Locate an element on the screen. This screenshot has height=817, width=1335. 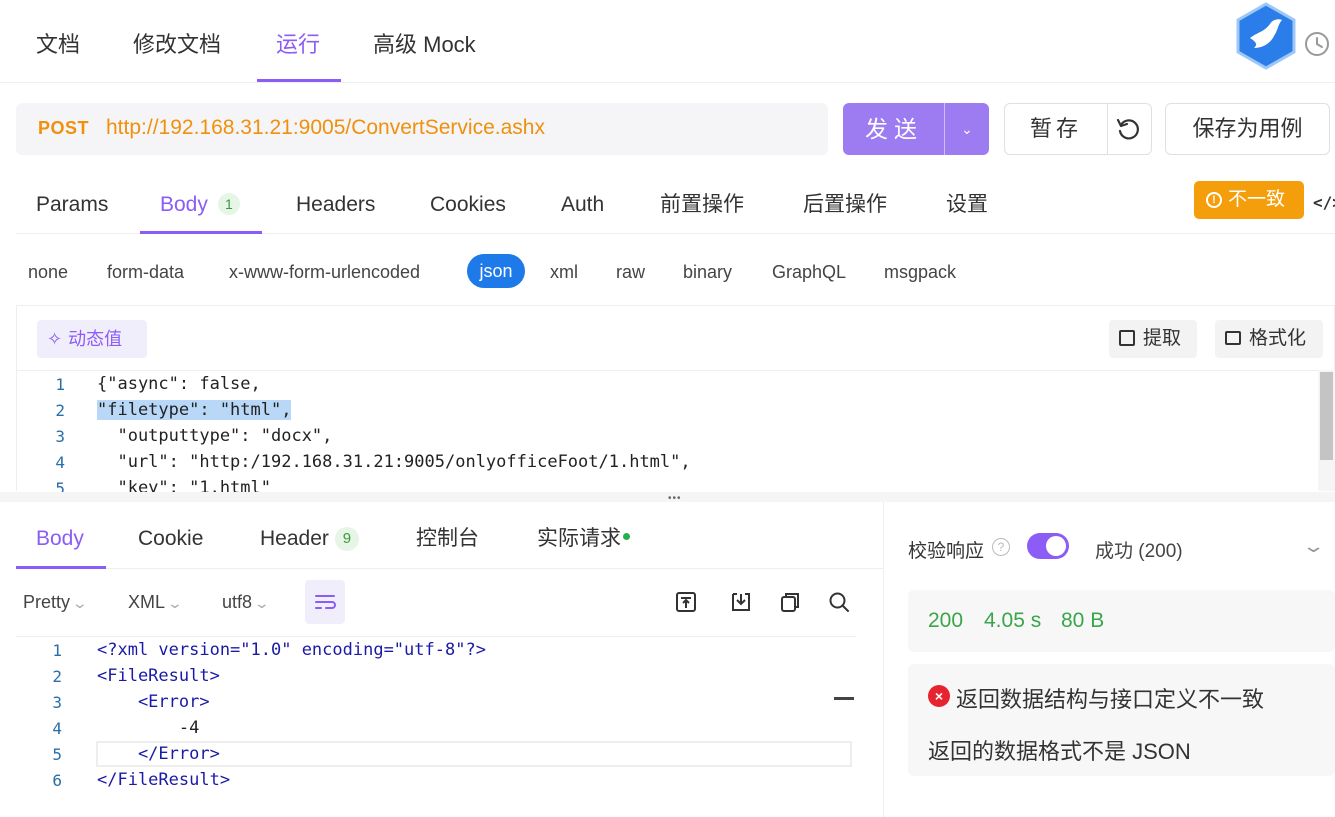
tab-auth: Auth is located at coordinates (582, 205).